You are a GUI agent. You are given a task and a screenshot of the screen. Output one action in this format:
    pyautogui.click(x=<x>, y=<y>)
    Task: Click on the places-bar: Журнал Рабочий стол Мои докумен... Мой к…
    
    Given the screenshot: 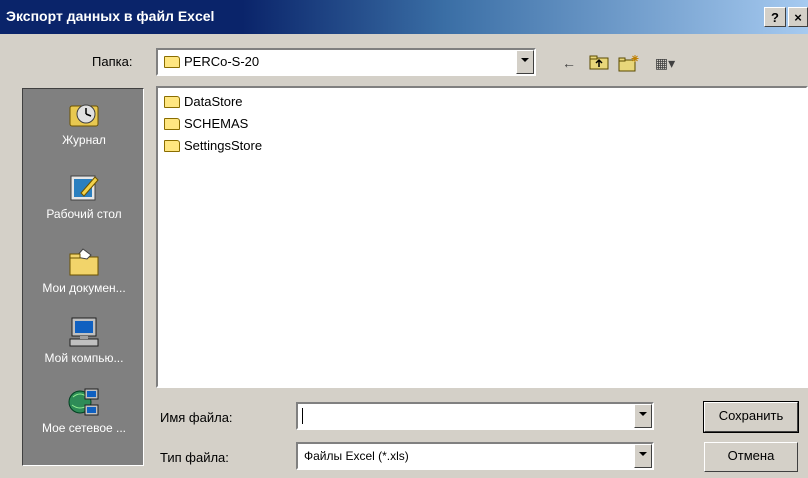 What is the action you would take?
    pyautogui.click(x=83, y=277)
    